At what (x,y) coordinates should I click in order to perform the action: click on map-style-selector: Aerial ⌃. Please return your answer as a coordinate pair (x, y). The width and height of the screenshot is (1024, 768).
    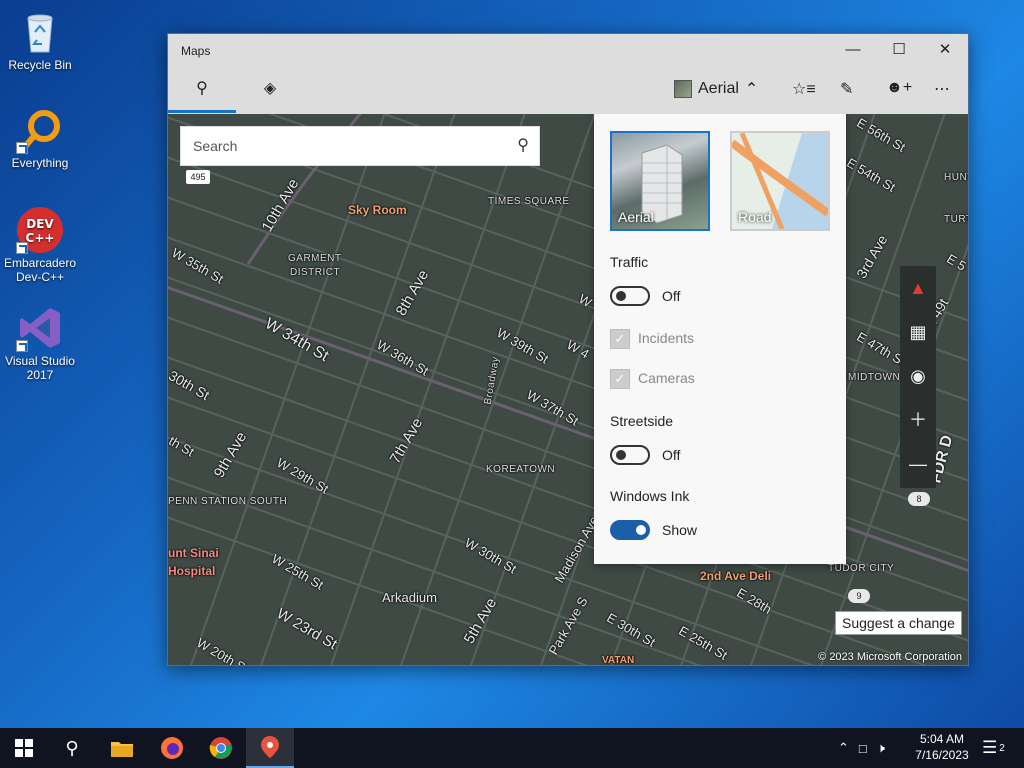
    Looking at the image, I should click on (716, 89).